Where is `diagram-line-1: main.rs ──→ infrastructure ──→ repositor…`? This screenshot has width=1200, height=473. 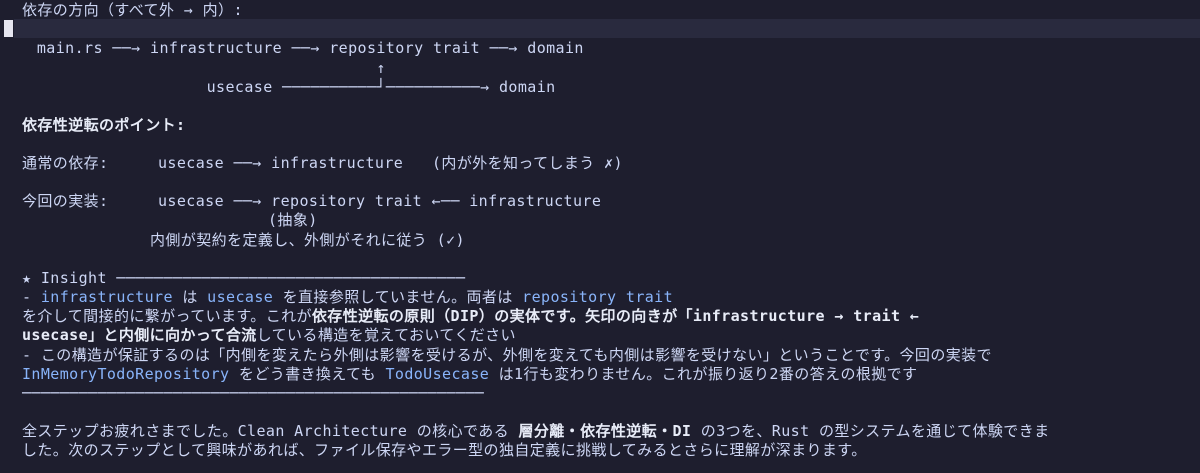
diagram-line-1: main.rs ──→ infrastructure ──→ repositor… is located at coordinates (301, 48).